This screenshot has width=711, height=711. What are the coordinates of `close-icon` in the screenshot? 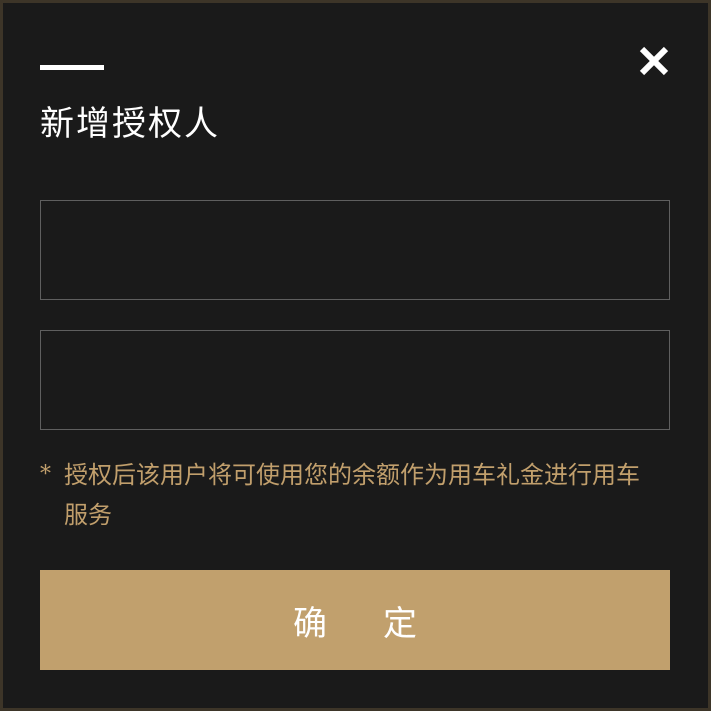 It's located at (654, 61).